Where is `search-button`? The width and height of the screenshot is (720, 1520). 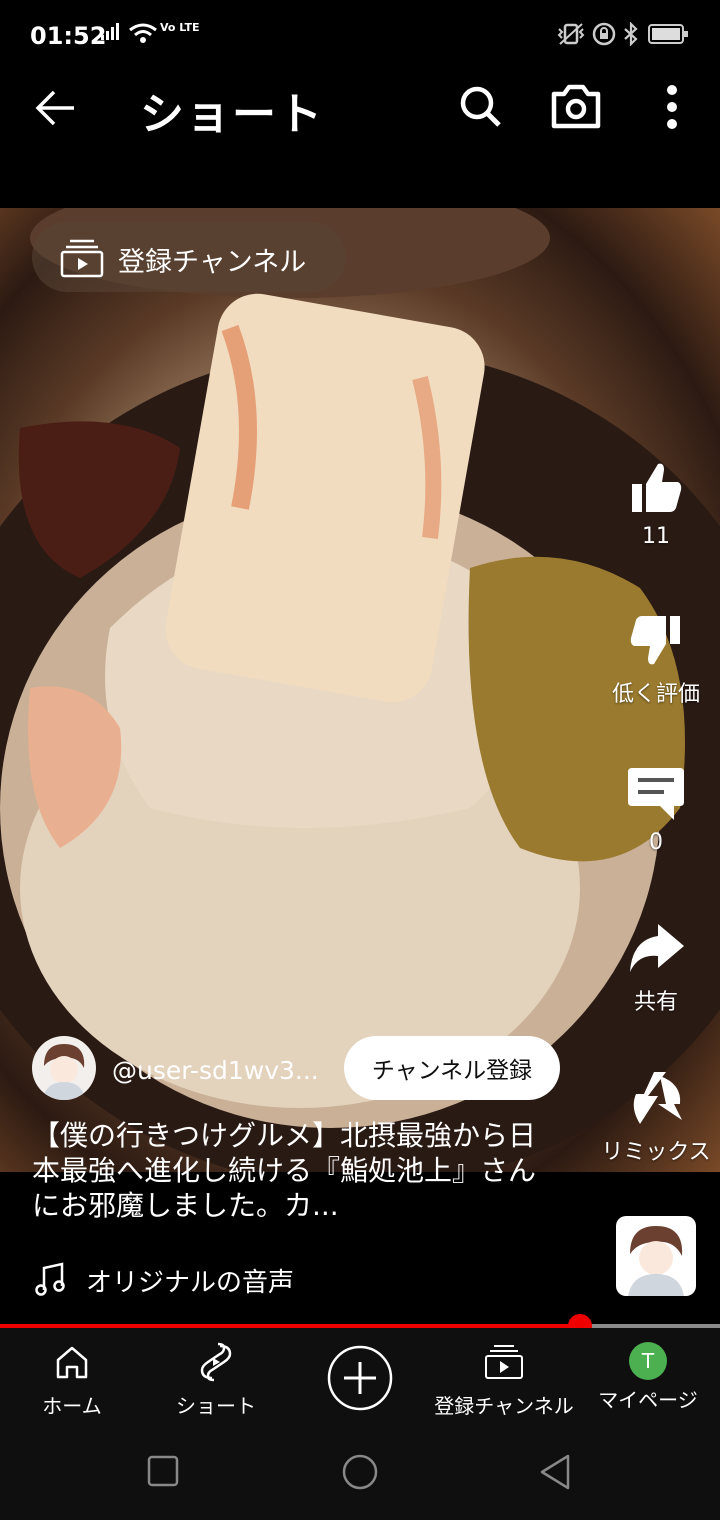
search-button is located at coordinates (480, 106).